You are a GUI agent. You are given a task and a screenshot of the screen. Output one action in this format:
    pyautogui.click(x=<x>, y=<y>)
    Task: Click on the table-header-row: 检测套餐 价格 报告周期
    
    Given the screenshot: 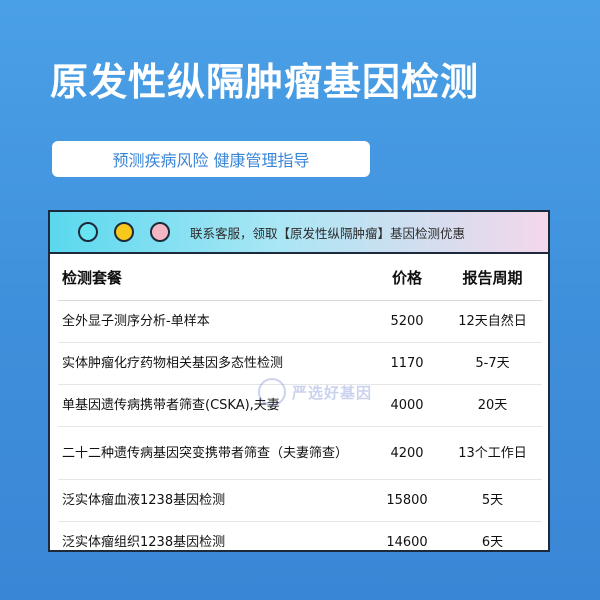 What is the action you would take?
    pyautogui.click(x=300, y=277)
    